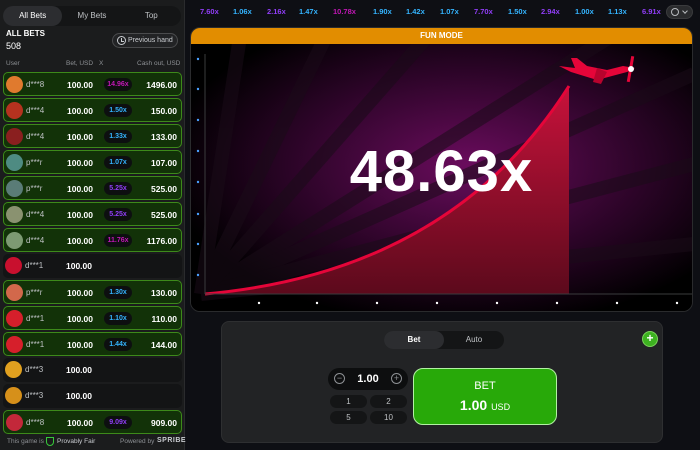  What do you see at coordinates (118, 422) in the screenshot?
I see `cashout-multiplier: 9.09x` at bounding box center [118, 422].